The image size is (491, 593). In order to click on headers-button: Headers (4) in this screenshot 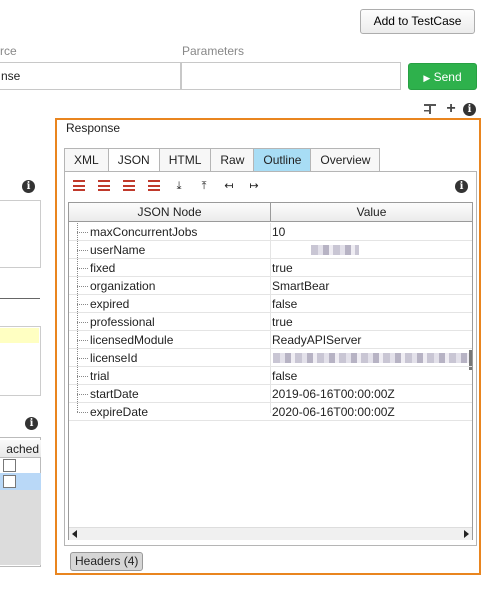, I will do `click(107, 561)`.